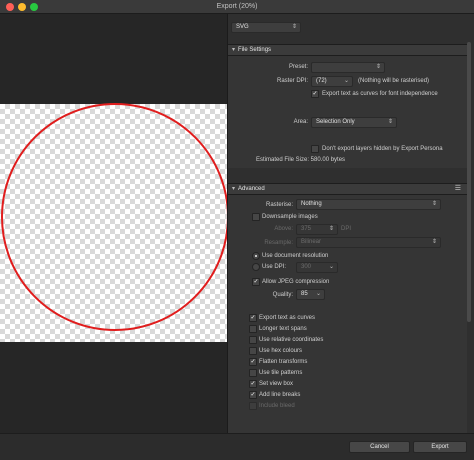 The image size is (474, 460). I want to click on quality-field: 85 ⌄, so click(310, 294).